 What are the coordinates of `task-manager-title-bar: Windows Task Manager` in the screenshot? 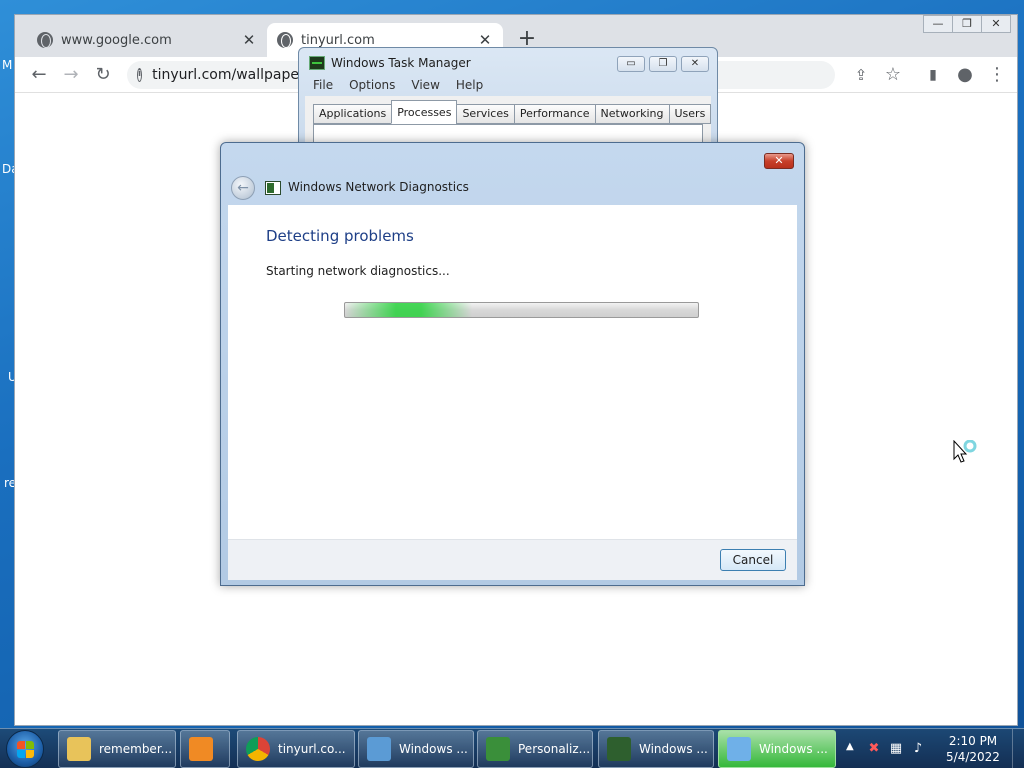 It's located at (390, 63).